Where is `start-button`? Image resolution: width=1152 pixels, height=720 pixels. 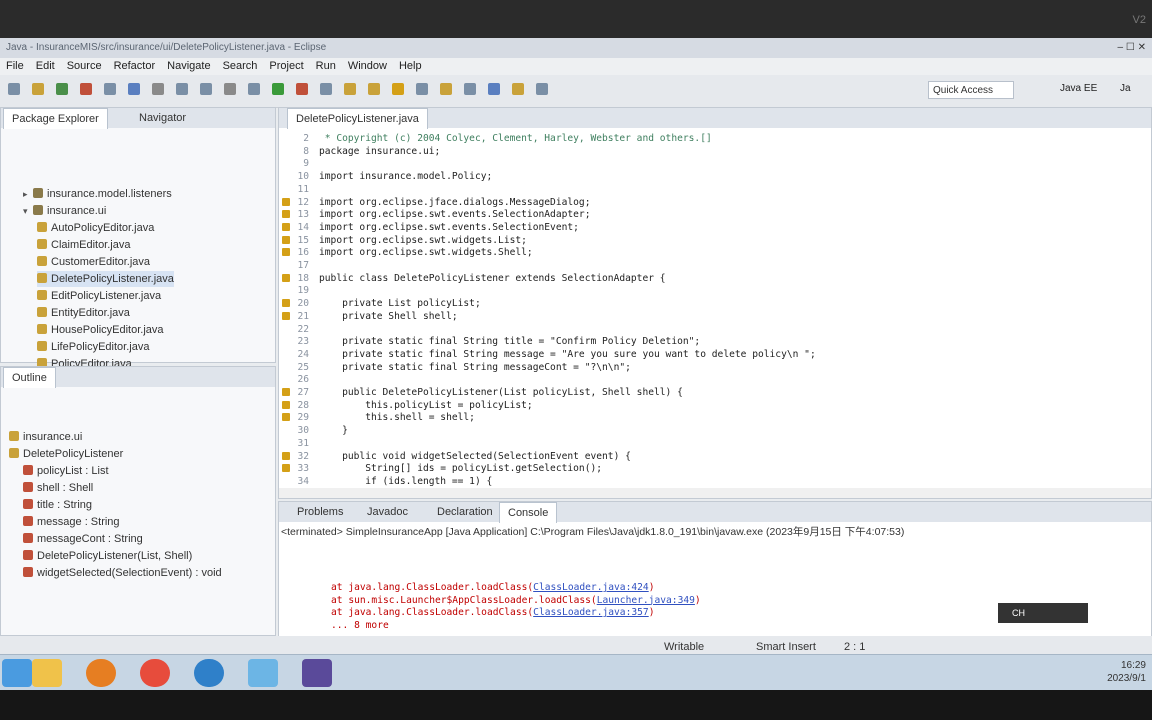
start-button is located at coordinates (17, 673).